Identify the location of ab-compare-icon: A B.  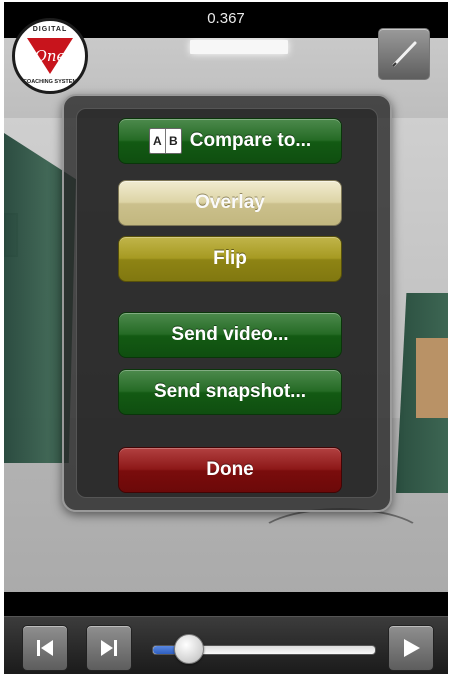
(165, 141).